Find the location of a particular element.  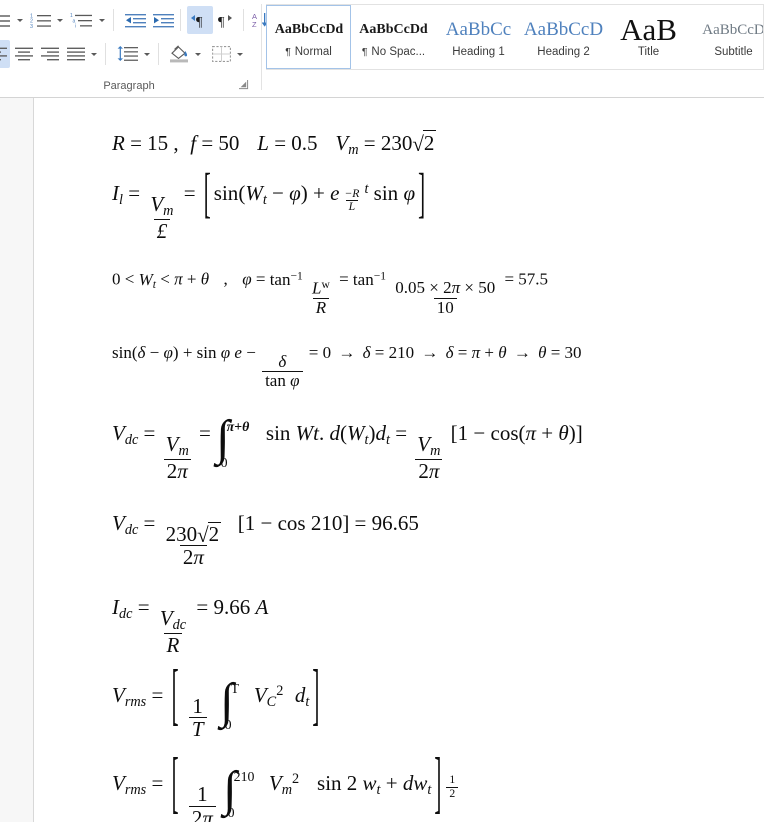

paragraph-row-two is located at coordinates (129, 54).